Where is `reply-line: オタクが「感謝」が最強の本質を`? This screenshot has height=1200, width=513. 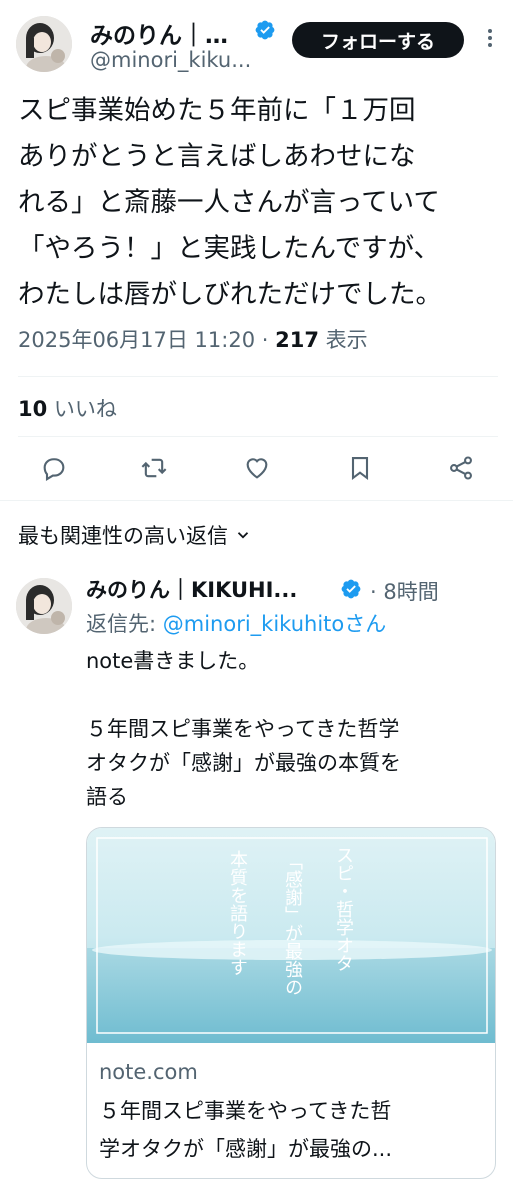 reply-line: オタクが「感謝」が最強の本質を is located at coordinates (243, 763).